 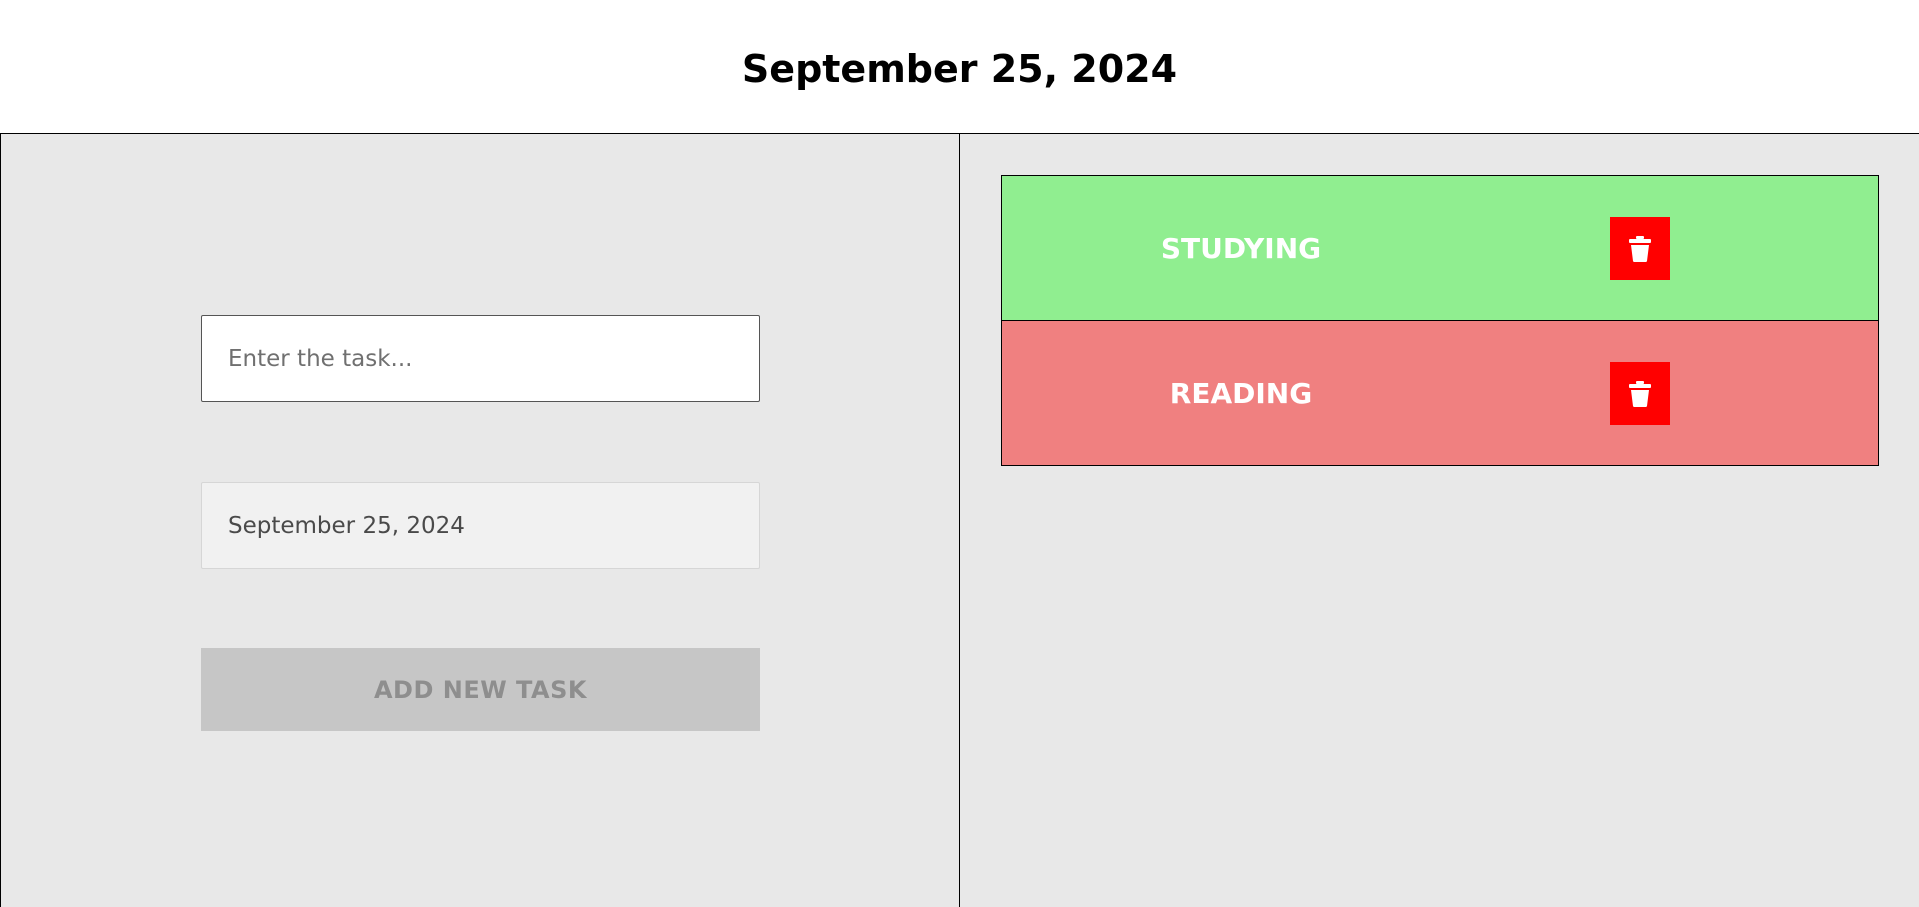 What do you see at coordinates (1241, 393) in the screenshot?
I see `task-name: READING` at bounding box center [1241, 393].